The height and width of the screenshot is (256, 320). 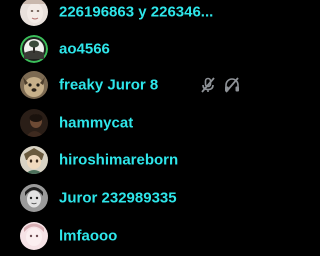 I want to click on participant-name: lmfaooo, so click(x=88, y=236).